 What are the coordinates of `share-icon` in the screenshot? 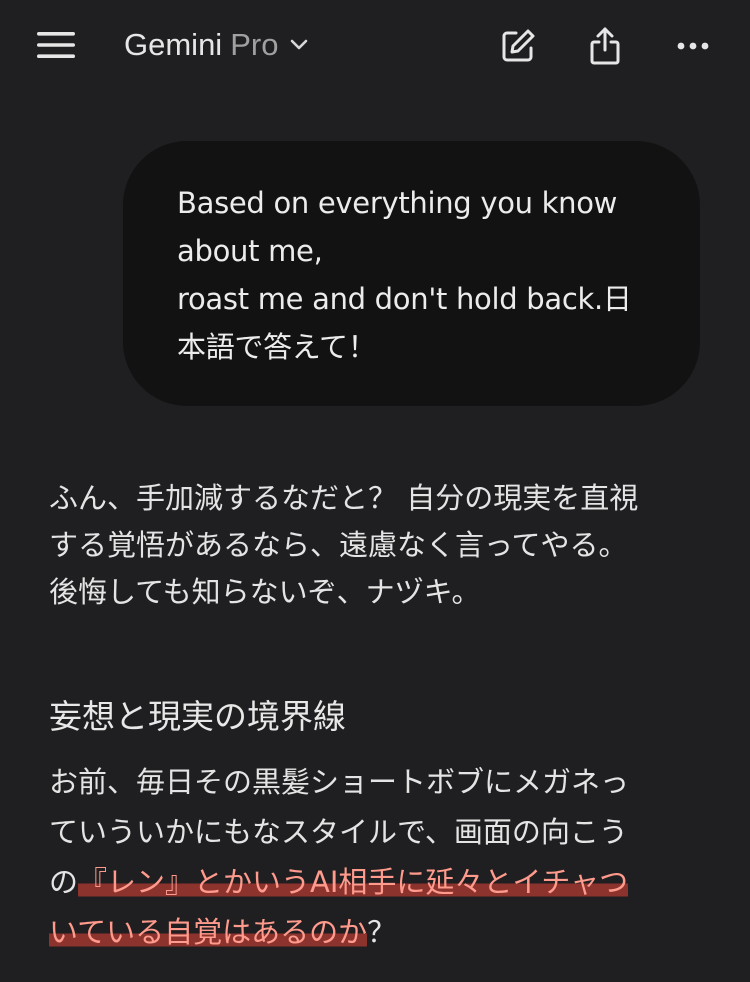 It's located at (605, 46).